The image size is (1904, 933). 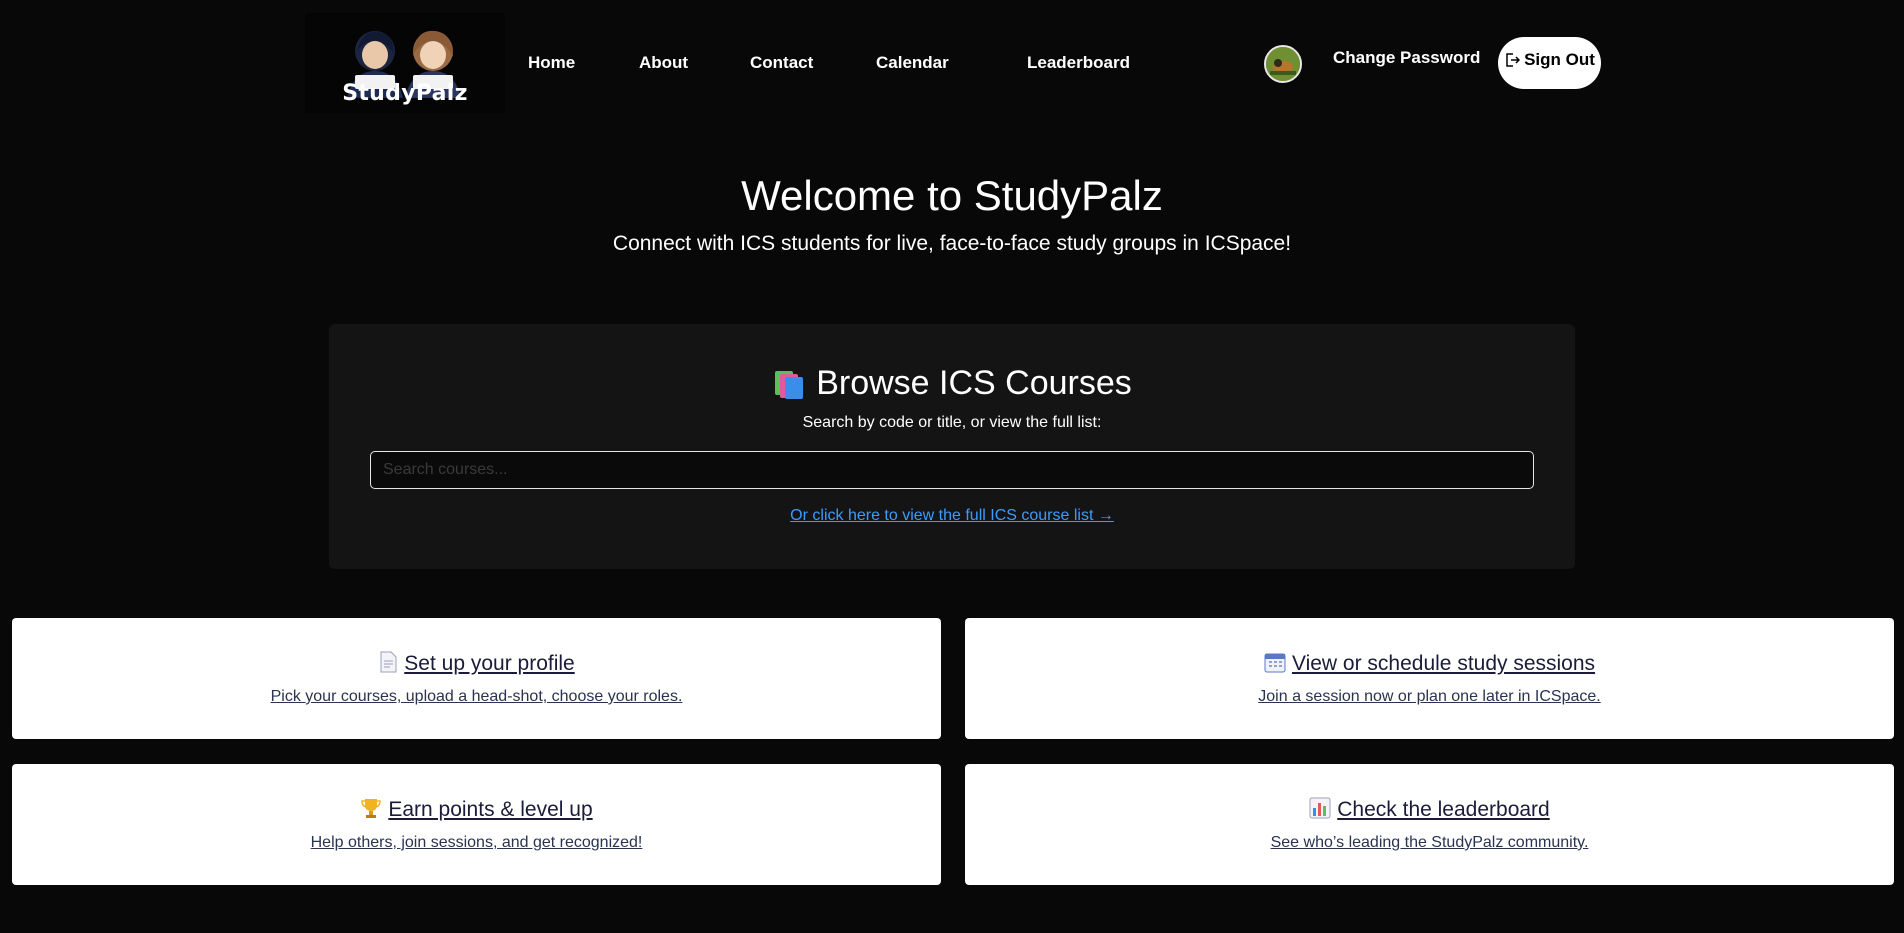 I want to click on card-title: Earn points & level up, so click(x=476, y=809).